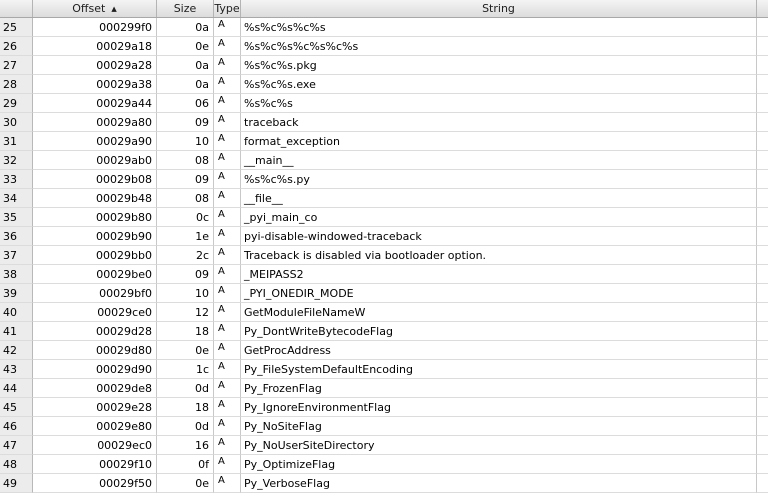 This screenshot has width=768, height=497. Describe the element at coordinates (384, 274) in the screenshot. I see `table-row: 38 00029be0 09 A _MEIPASS2` at that location.